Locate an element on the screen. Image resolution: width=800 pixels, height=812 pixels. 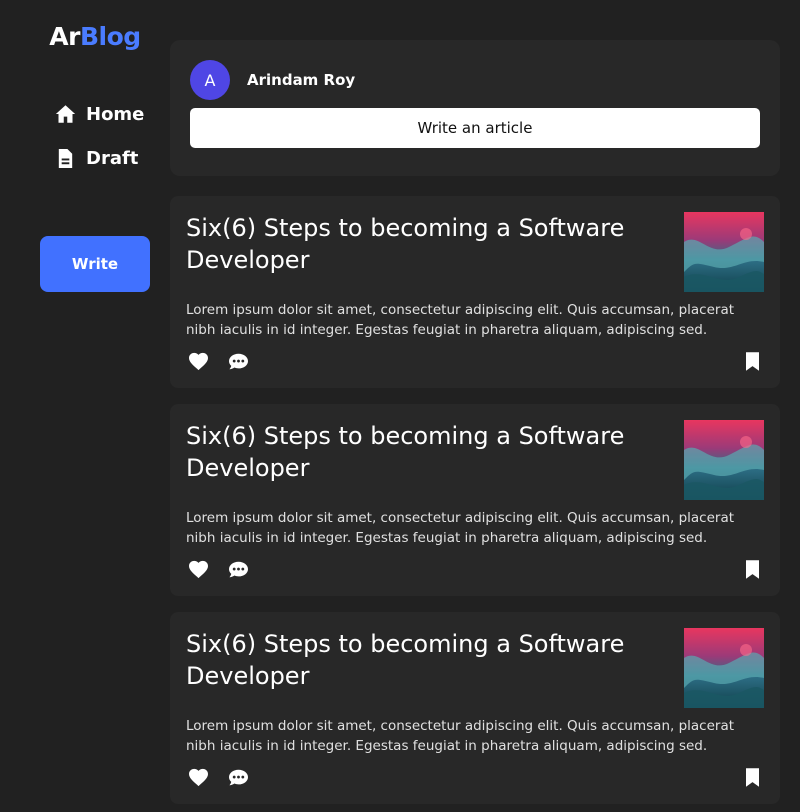
nav-item-draft: Draft is located at coordinates (96, 158).